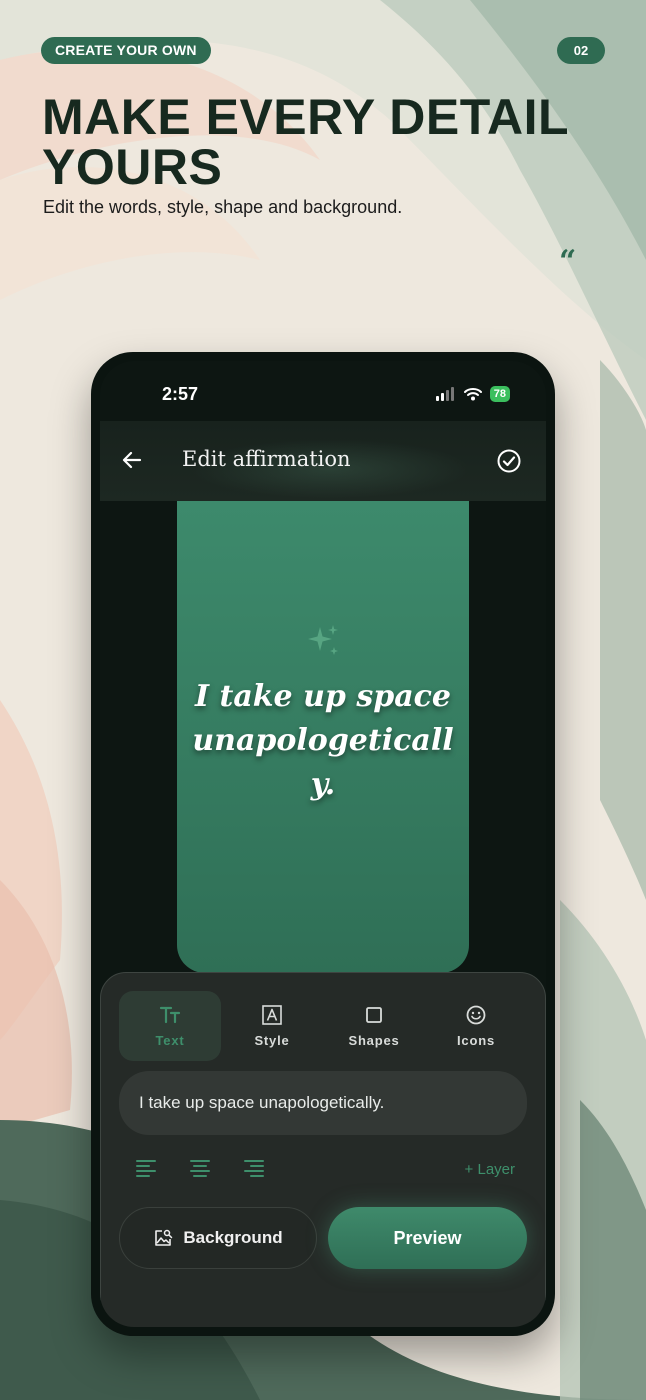 This screenshot has height=1400, width=646. Describe the element at coordinates (490, 1169) in the screenshot. I see `add-layer-button: + Layer` at that location.